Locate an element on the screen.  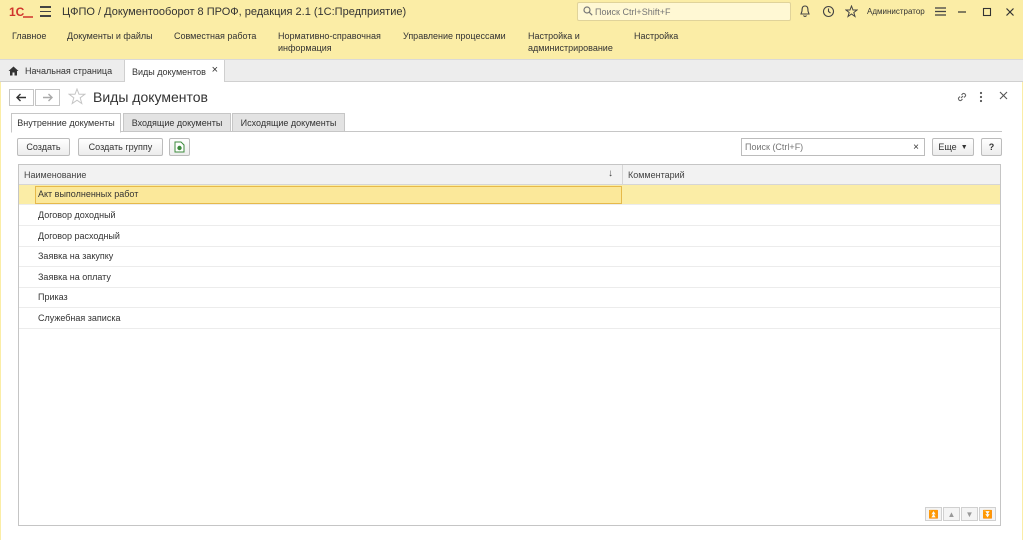
scroll-up-icon: ▲ is located at coordinates (951, 514).